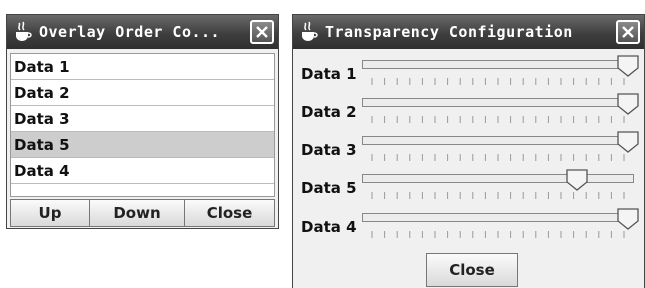 The image size is (645, 288). What do you see at coordinates (449, 32) in the screenshot?
I see `window-title: Transparency Configuration` at bounding box center [449, 32].